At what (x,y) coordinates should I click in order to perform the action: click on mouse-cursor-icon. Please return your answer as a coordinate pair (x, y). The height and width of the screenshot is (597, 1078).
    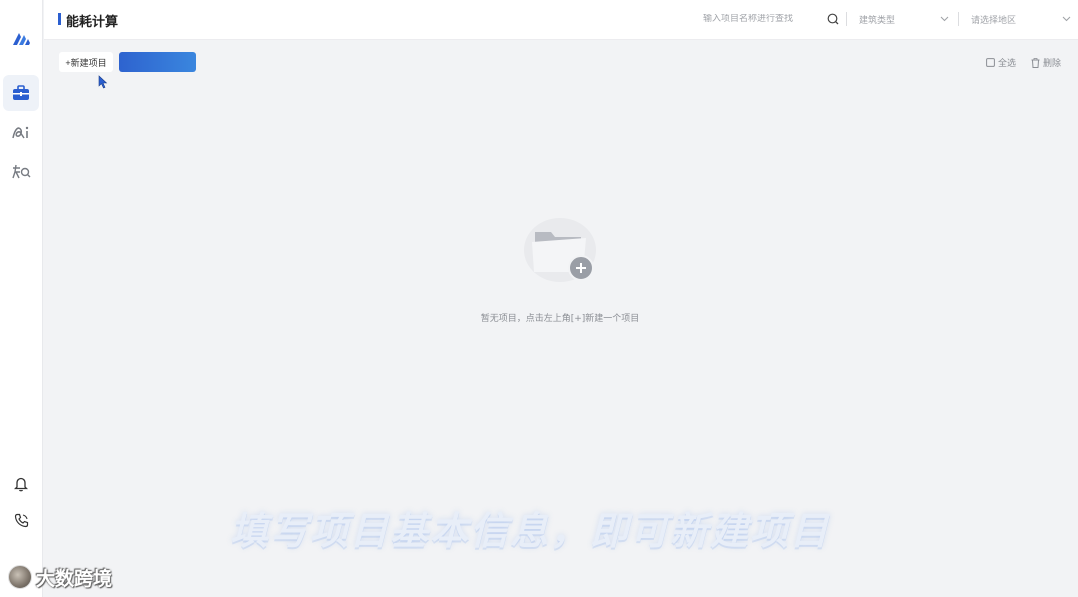
    Looking at the image, I should click on (103, 82).